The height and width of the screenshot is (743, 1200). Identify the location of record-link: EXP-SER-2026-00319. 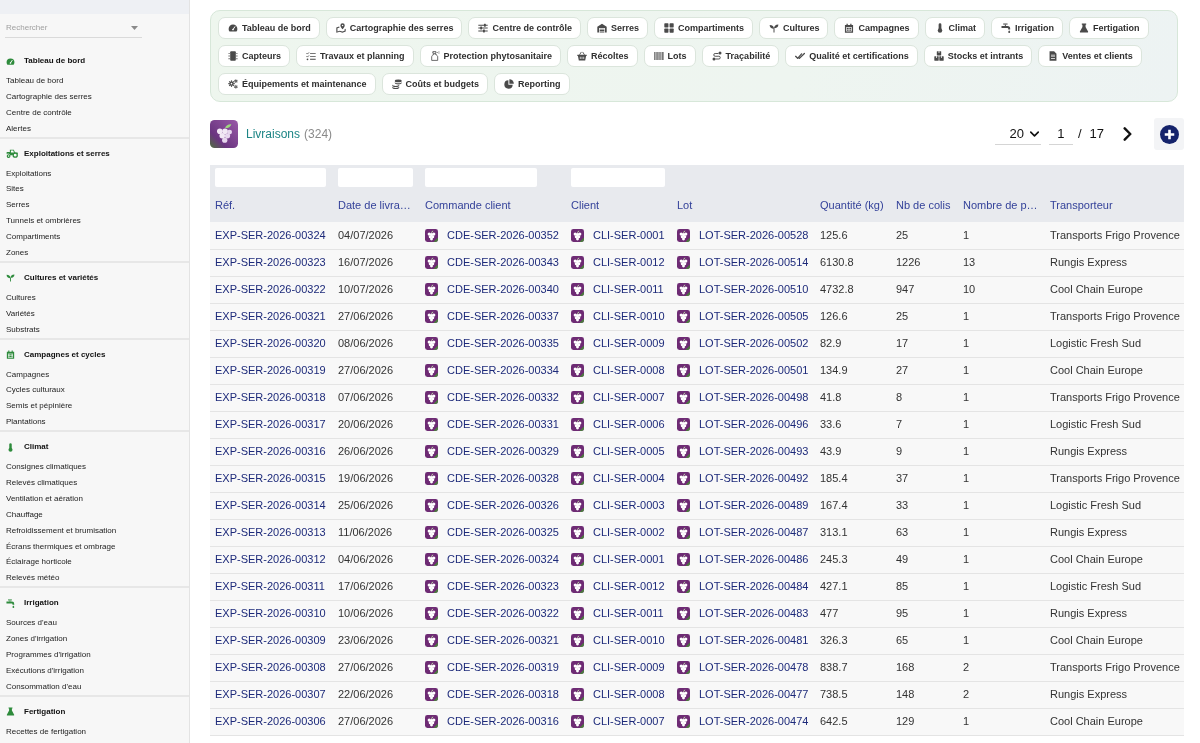
(270, 370).